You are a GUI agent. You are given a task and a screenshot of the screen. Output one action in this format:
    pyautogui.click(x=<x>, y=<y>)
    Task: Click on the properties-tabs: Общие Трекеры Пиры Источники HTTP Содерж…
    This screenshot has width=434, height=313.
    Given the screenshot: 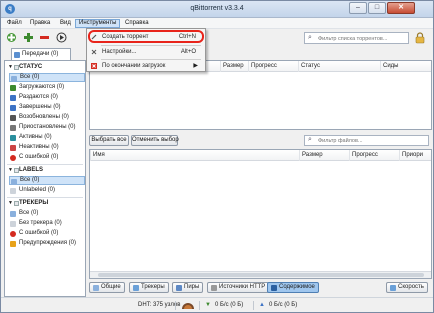 What is the action you would take?
    pyautogui.click(x=260, y=288)
    